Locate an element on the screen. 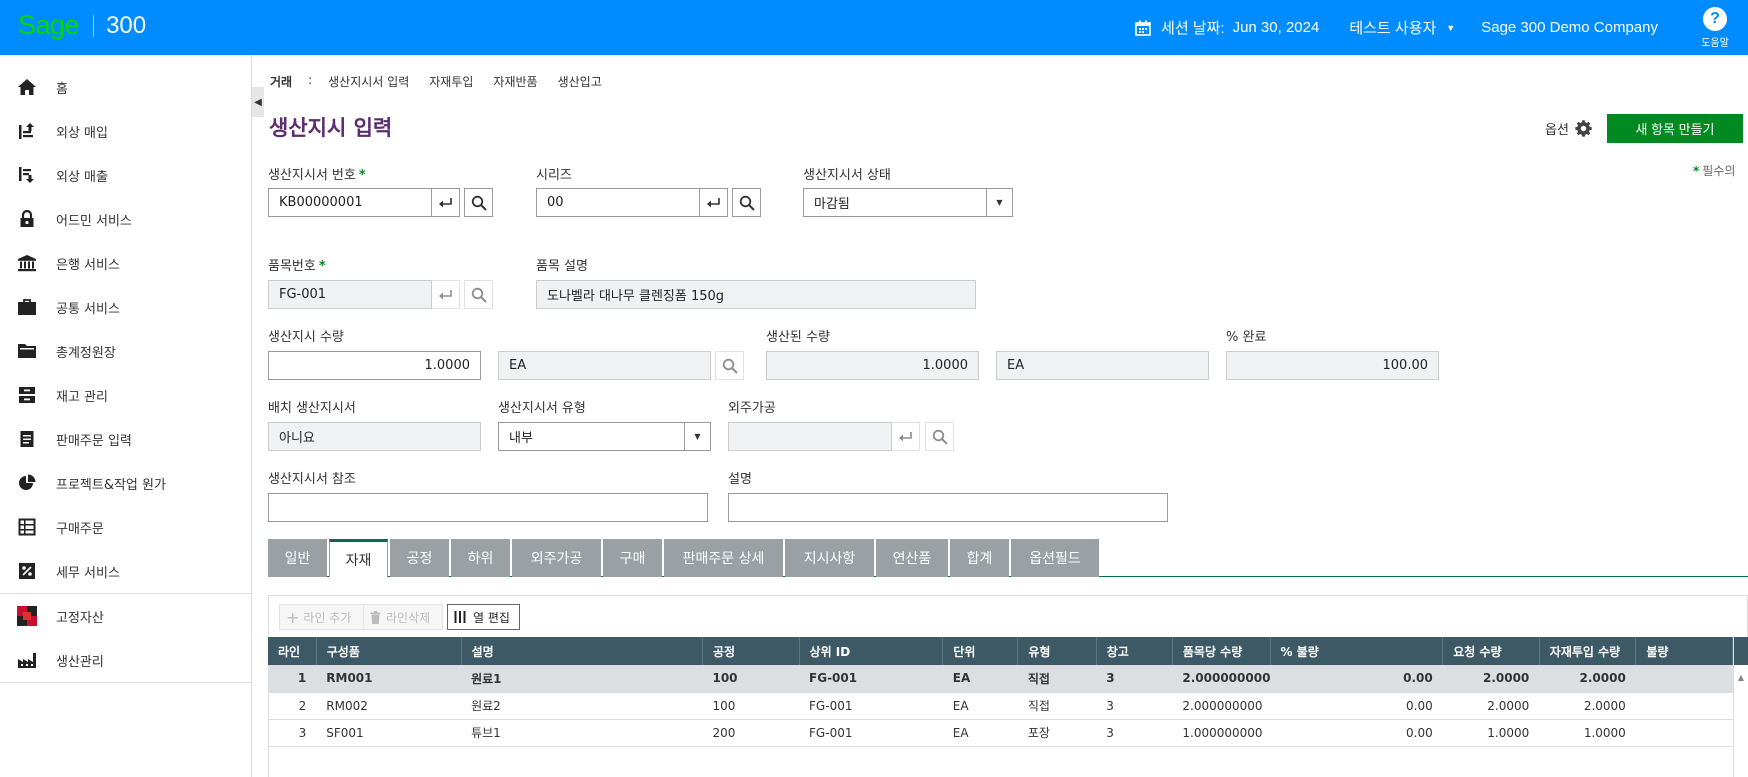  tab-purchasing: 구매 is located at coordinates (632, 558).